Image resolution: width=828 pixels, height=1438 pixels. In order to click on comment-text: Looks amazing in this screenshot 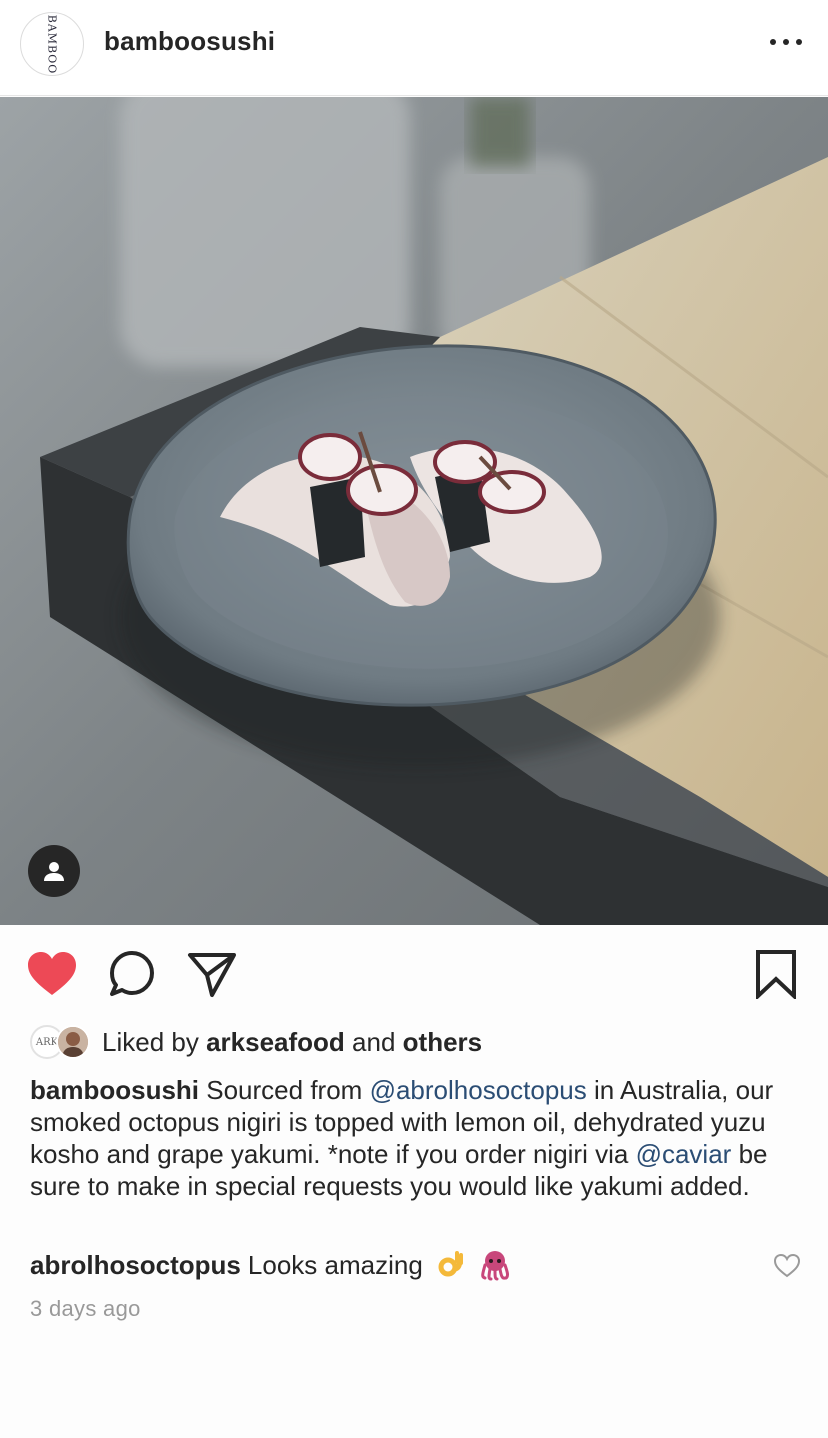, I will do `click(335, 1265)`.